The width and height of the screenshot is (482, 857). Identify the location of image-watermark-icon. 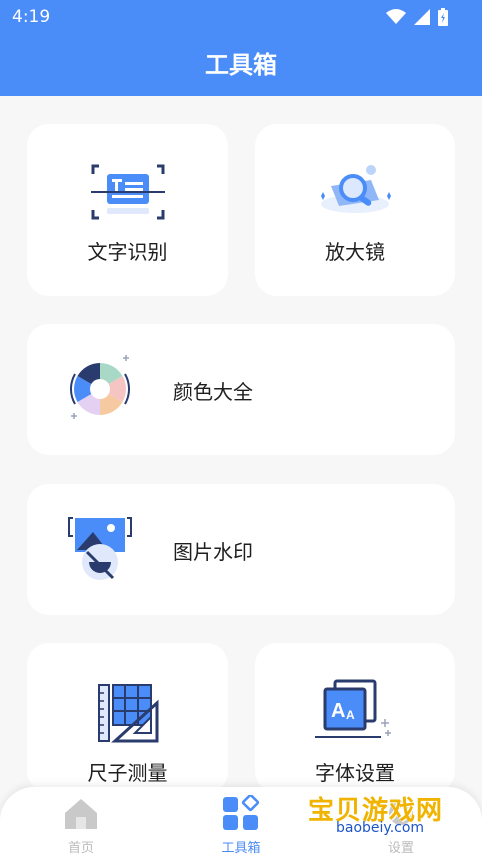
(100, 548).